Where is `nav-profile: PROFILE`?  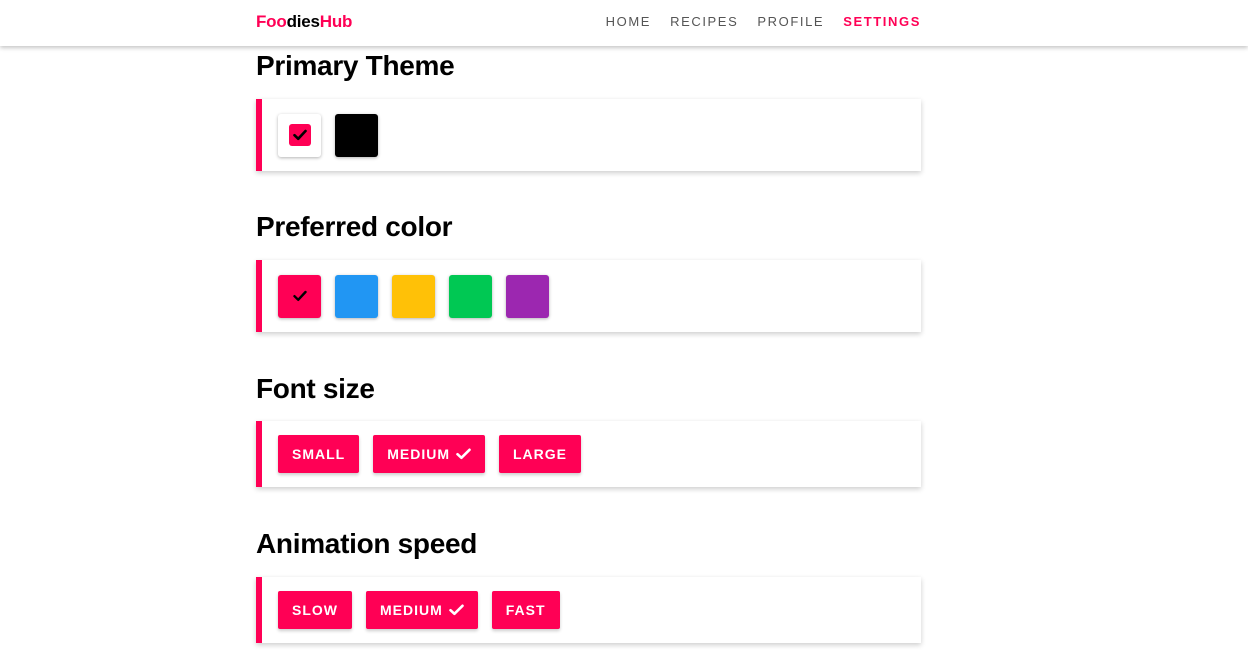 nav-profile: PROFILE is located at coordinates (790, 21).